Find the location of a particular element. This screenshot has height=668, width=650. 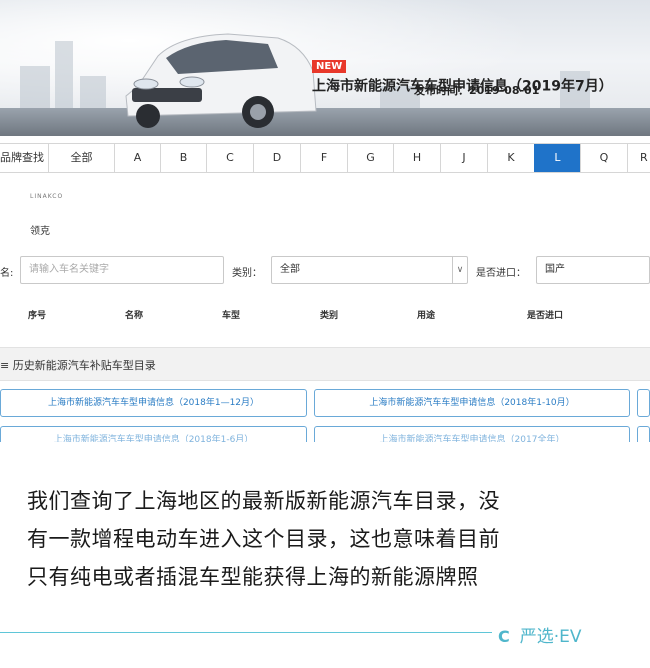

col-header: 用途 is located at coordinates (426, 316).